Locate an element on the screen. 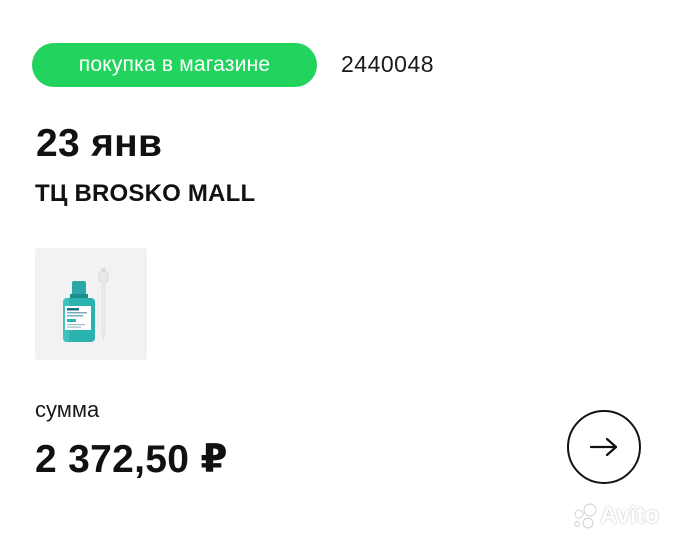 The height and width of the screenshot is (540, 679). avito-watermark: Avito is located at coordinates (620, 516).